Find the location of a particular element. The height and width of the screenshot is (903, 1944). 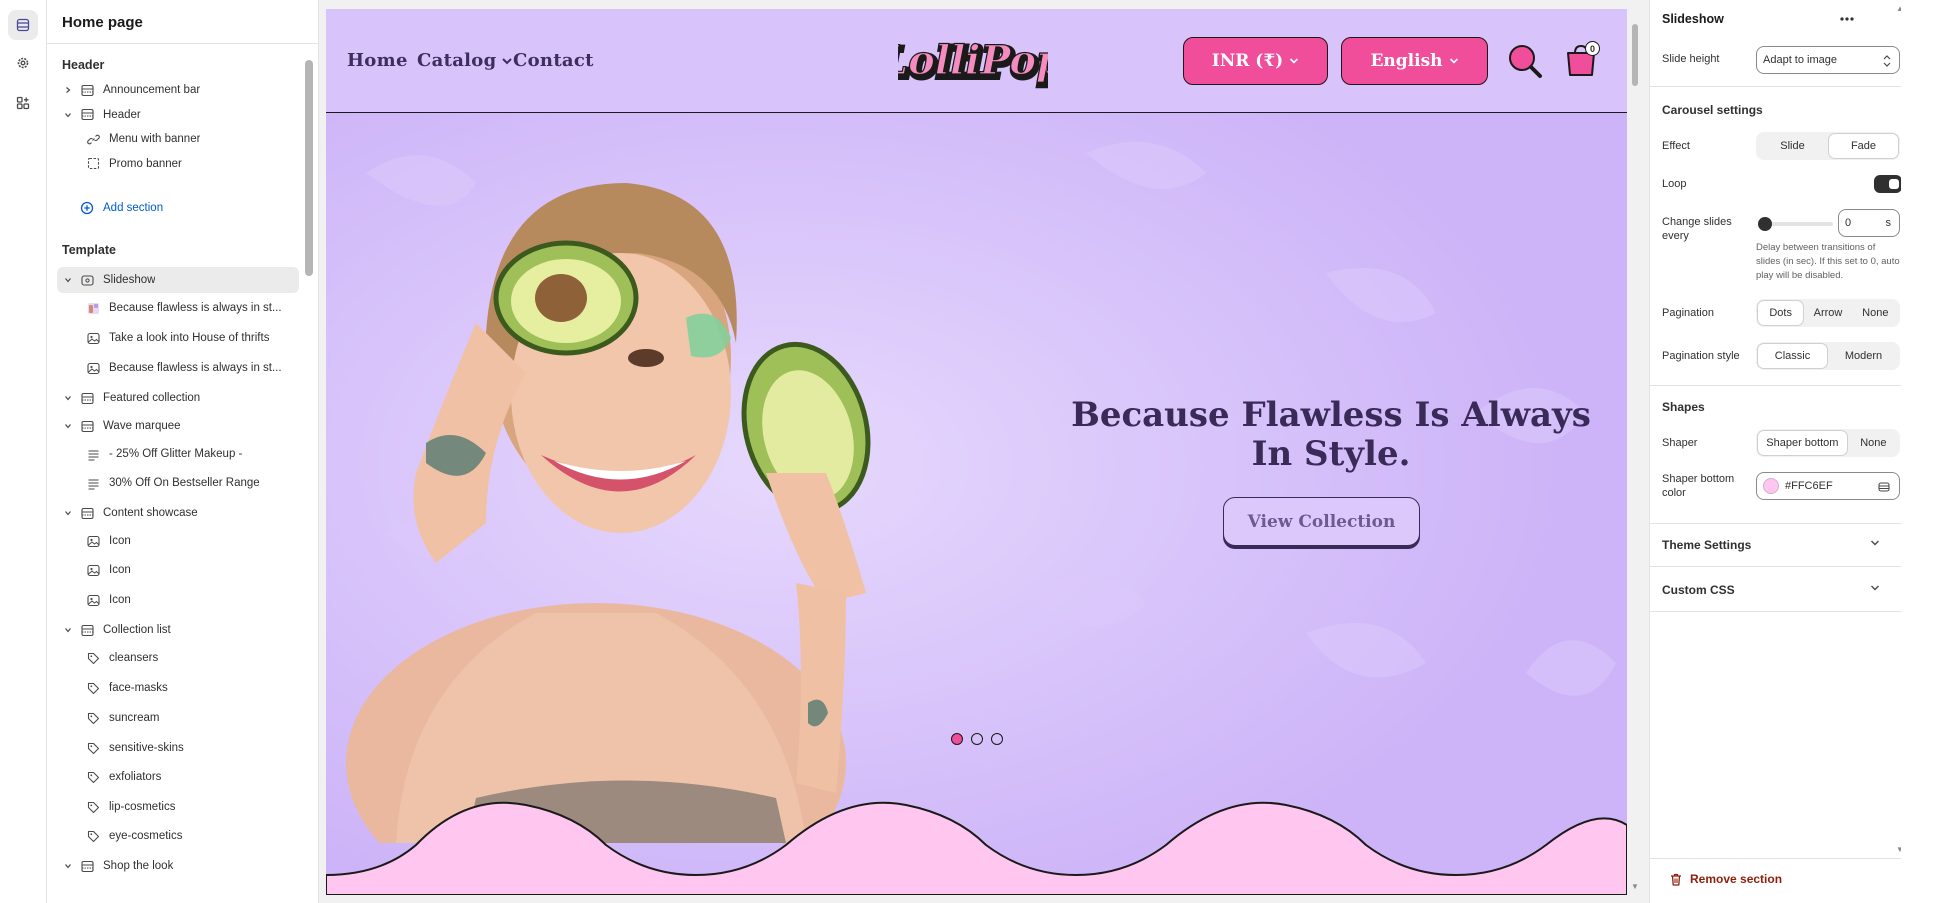

scroll-down-arrow-icon: ▼ is located at coordinates (1635, 886).